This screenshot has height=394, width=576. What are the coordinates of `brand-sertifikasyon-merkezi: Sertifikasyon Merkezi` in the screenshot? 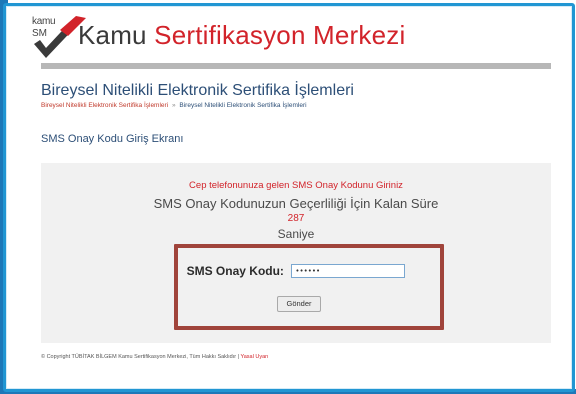 It's located at (280, 35).